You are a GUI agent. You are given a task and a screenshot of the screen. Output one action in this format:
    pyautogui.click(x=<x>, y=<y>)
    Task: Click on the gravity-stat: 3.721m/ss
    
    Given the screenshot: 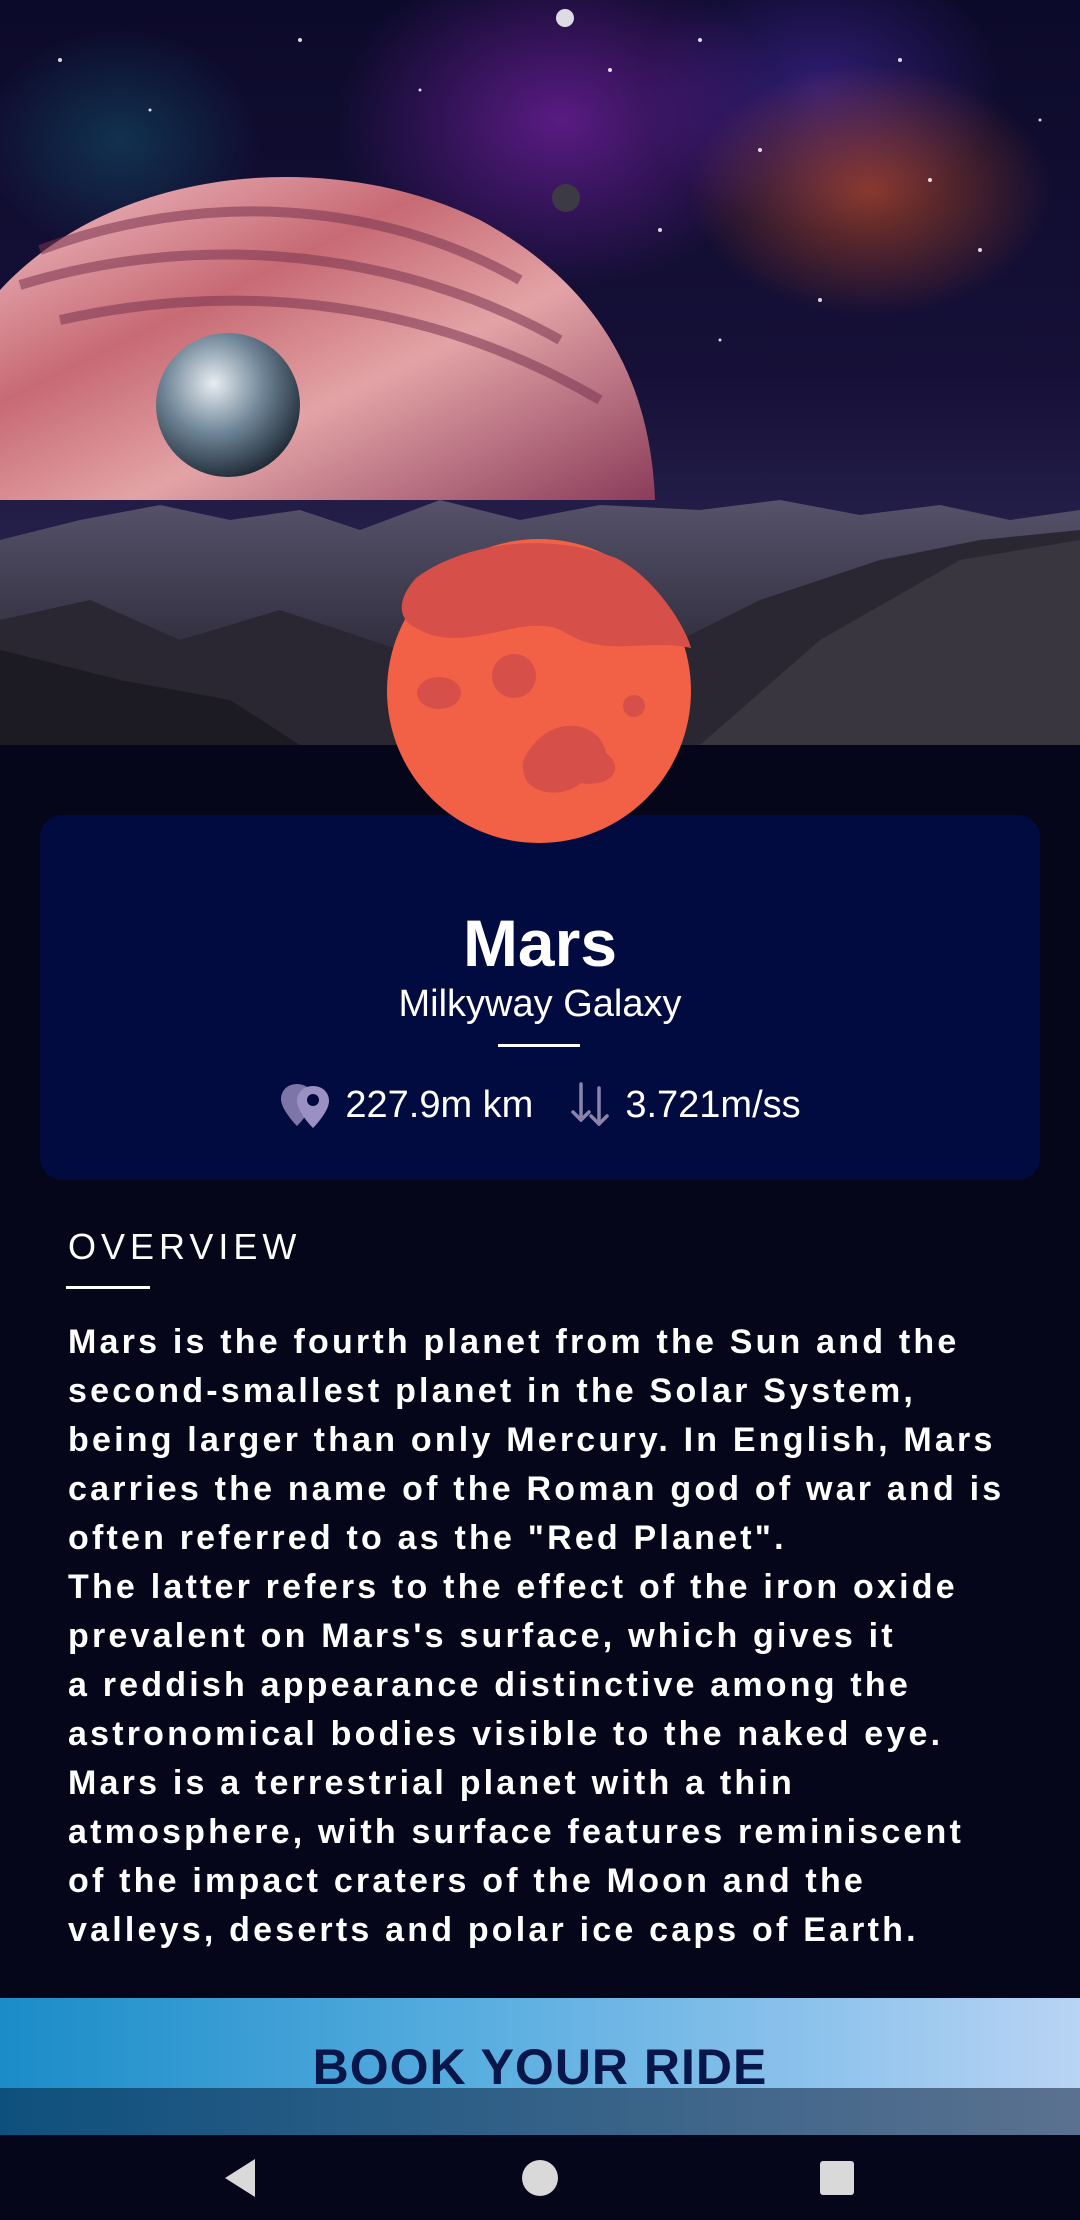 What is the action you would take?
    pyautogui.click(x=684, y=1105)
    